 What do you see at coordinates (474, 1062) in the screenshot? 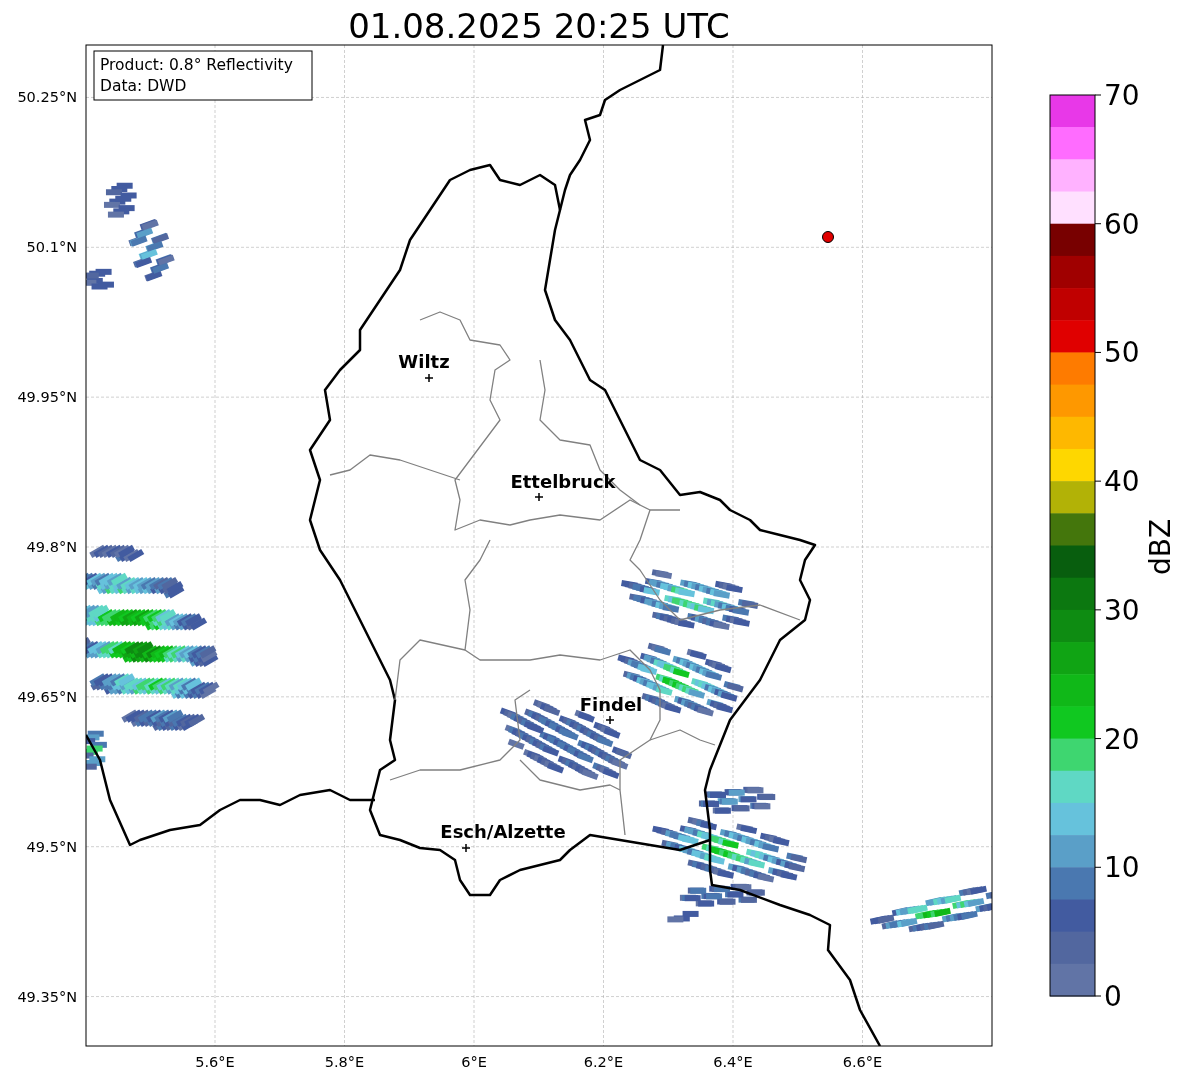
I see `longitude-label: 6°E` at bounding box center [474, 1062].